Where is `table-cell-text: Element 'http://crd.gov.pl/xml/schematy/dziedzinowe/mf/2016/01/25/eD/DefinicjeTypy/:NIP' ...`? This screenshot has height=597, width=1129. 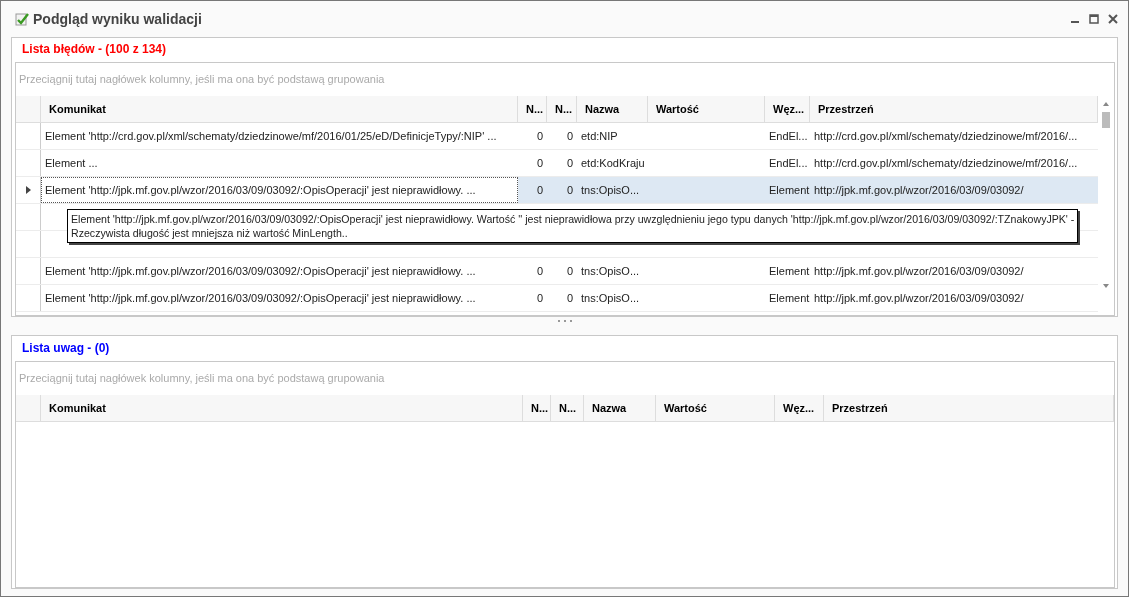
table-cell-text: Element 'http://crd.gov.pl/xml/schematy/dziedzinowe/mf/2016/01/25/eD/DefinicjeTypy/:NIP' ... is located at coordinates (271, 136).